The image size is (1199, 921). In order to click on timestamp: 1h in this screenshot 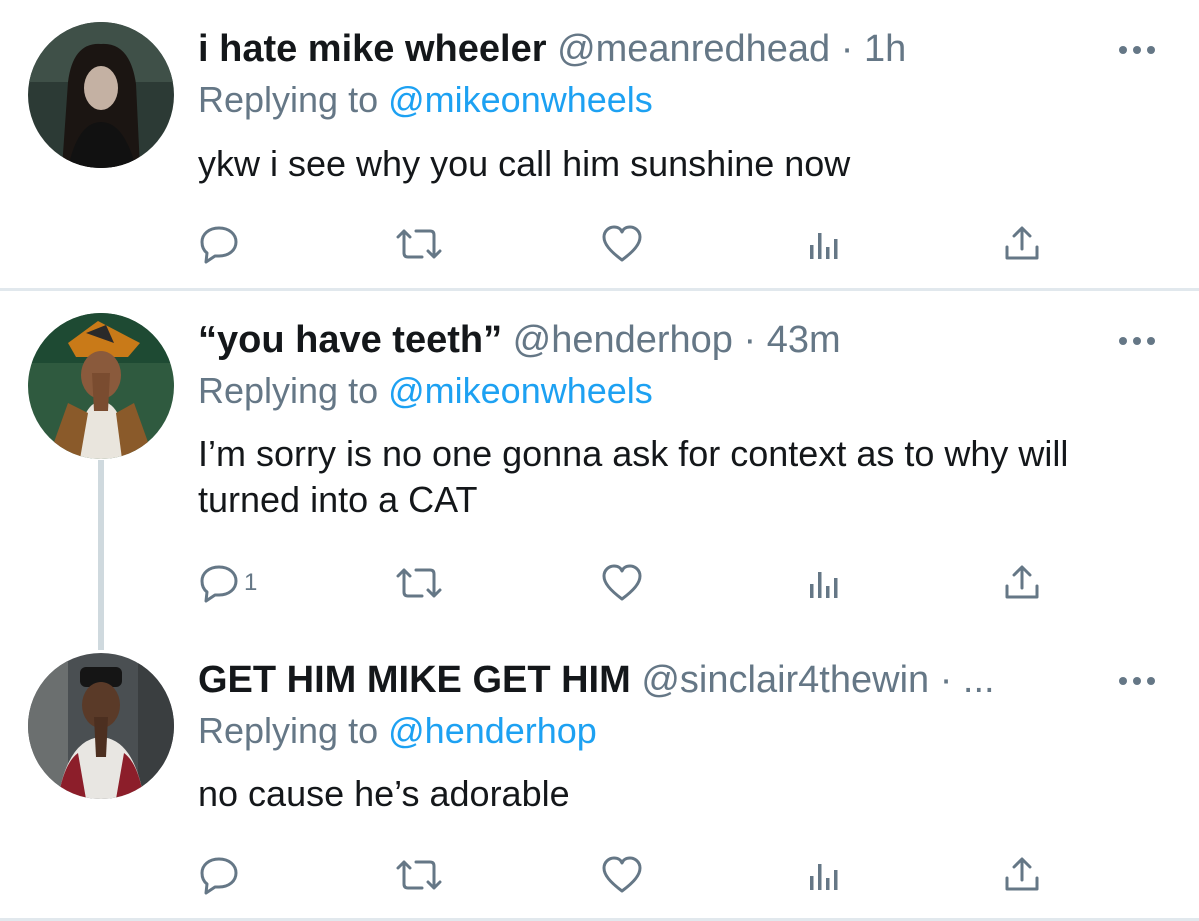, I will do `click(885, 49)`.